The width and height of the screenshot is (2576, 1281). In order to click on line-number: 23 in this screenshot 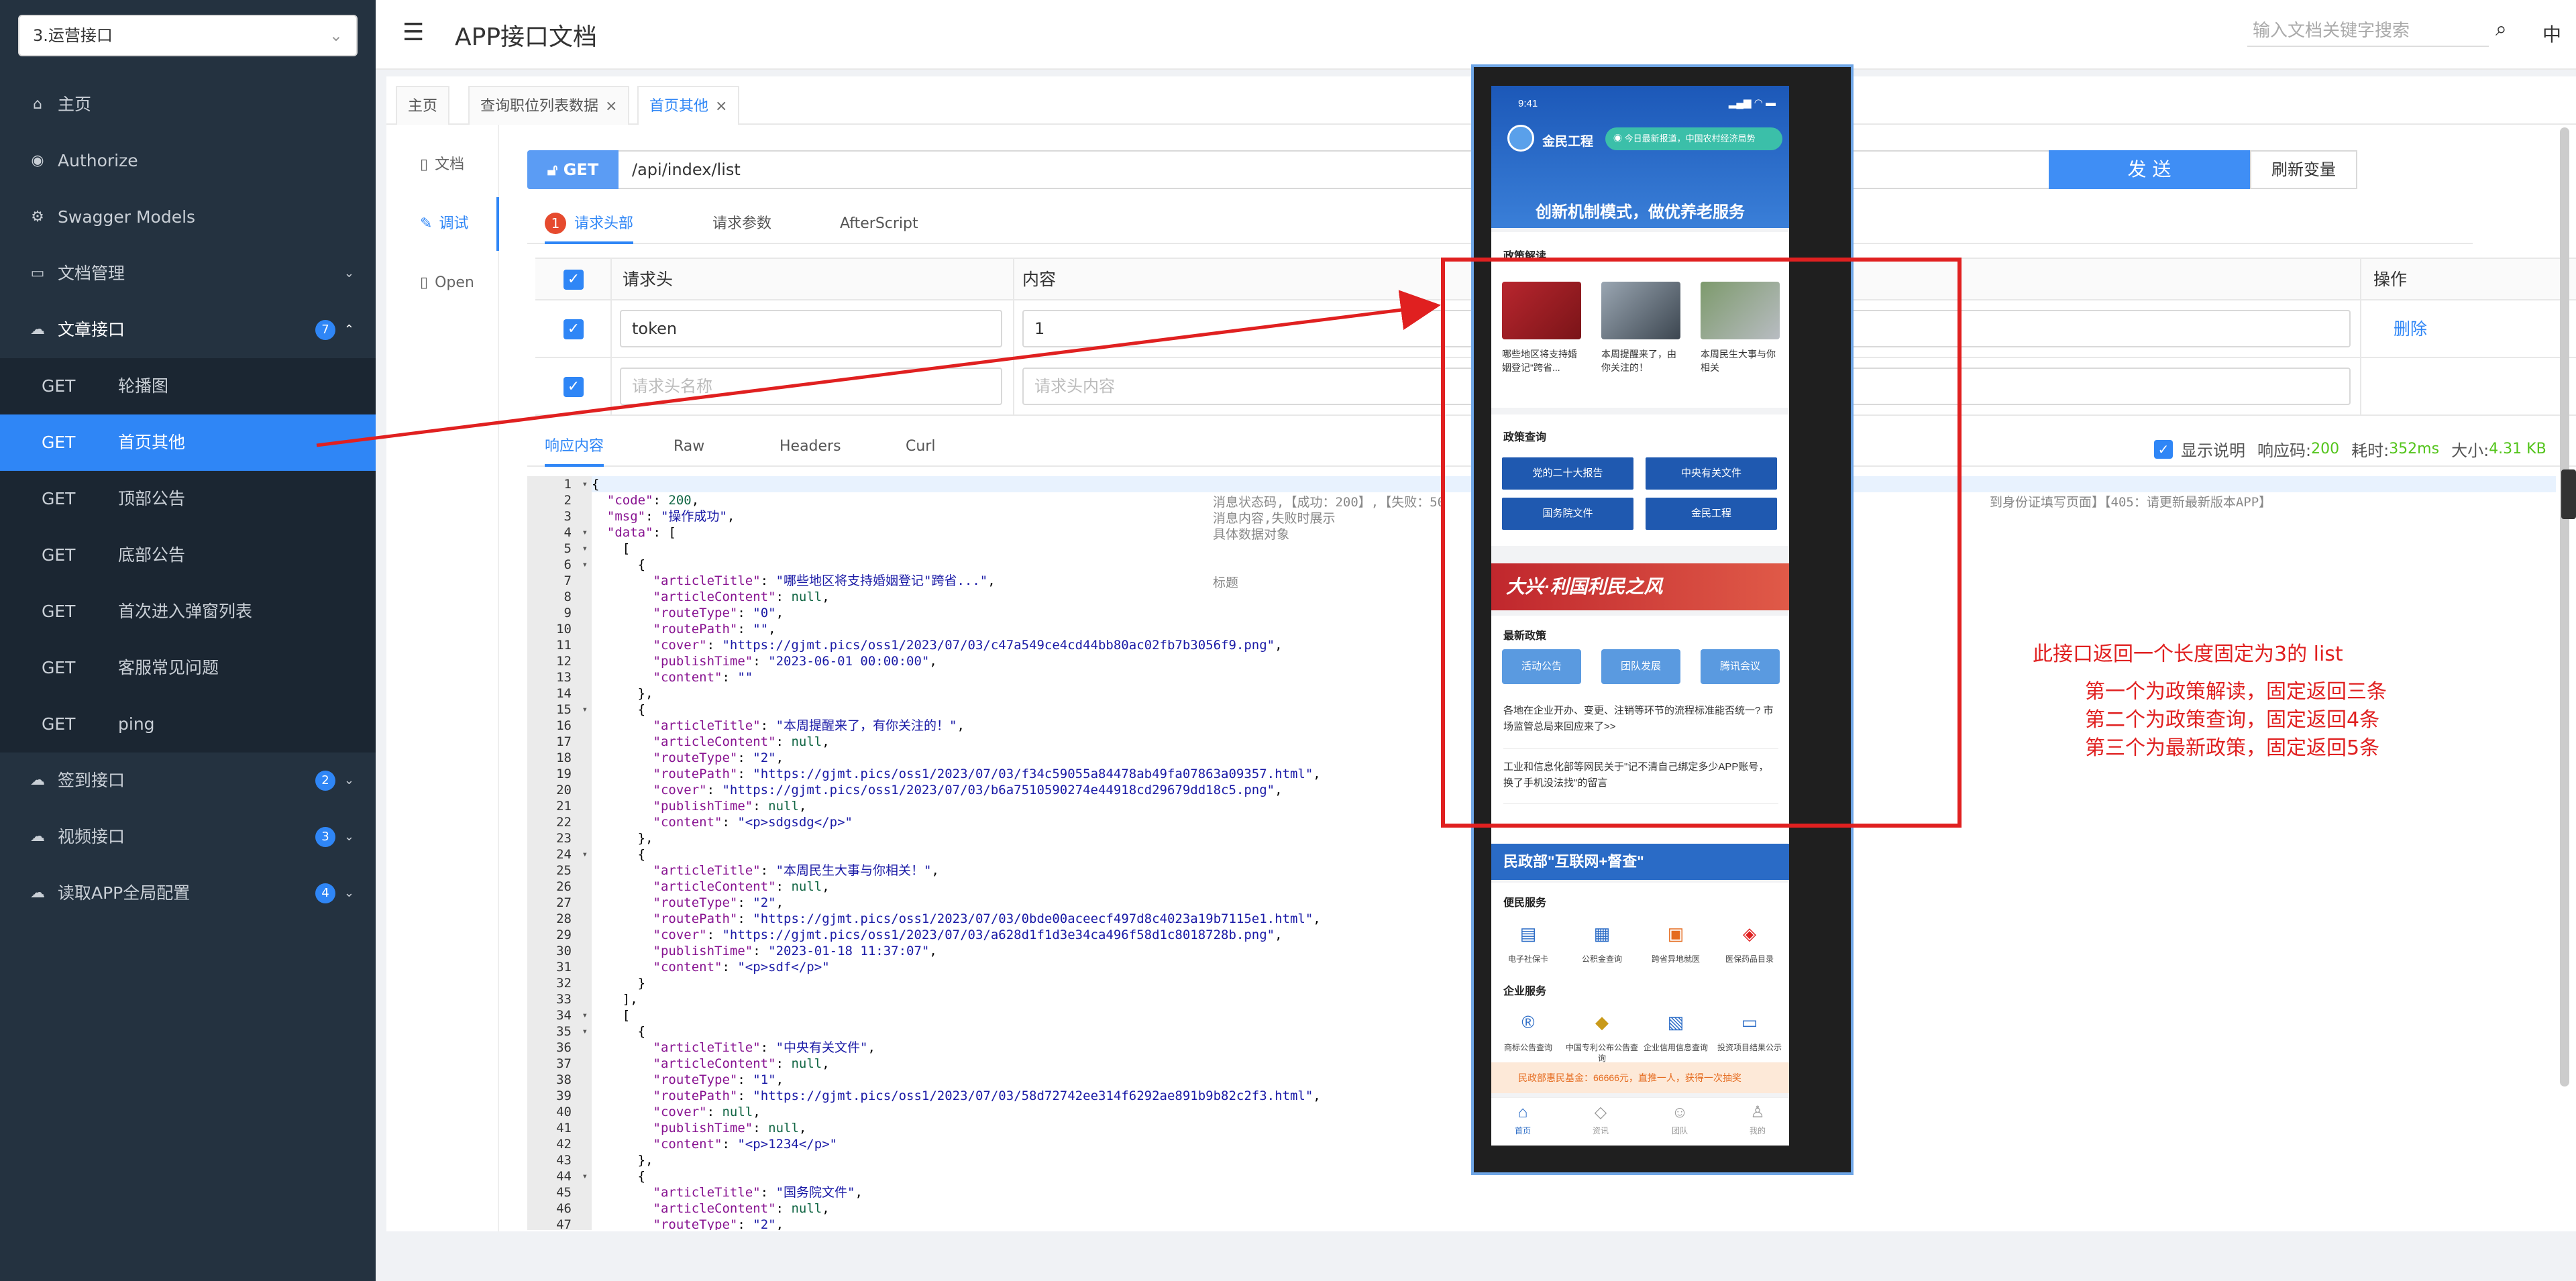, I will do `click(564, 839)`.